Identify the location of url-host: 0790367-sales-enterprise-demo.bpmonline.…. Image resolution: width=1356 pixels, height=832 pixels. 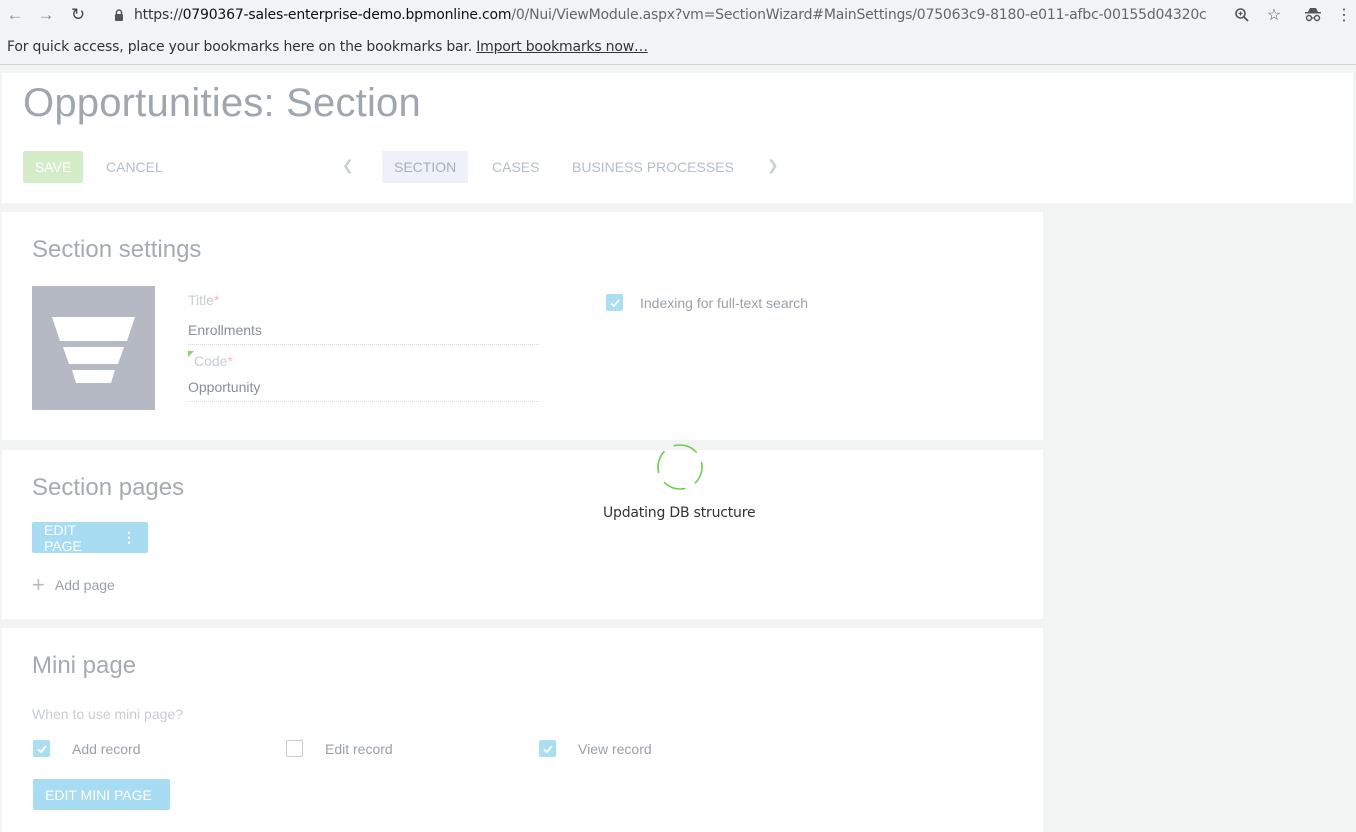
(347, 15).